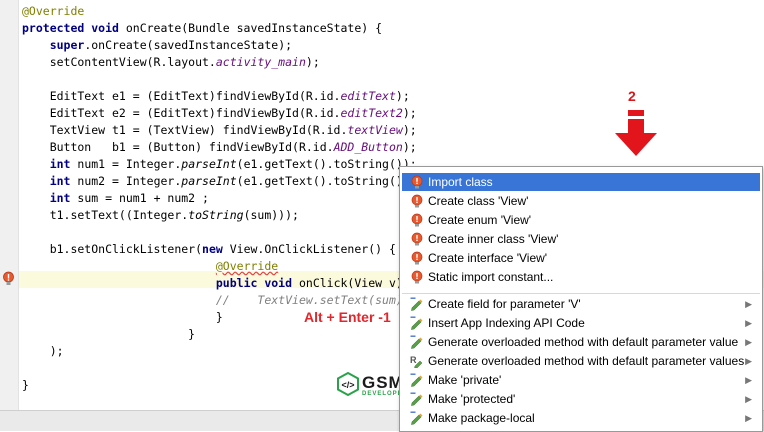 The width and height of the screenshot is (764, 432). I want to click on refactor-icon: R, so click(417, 361).